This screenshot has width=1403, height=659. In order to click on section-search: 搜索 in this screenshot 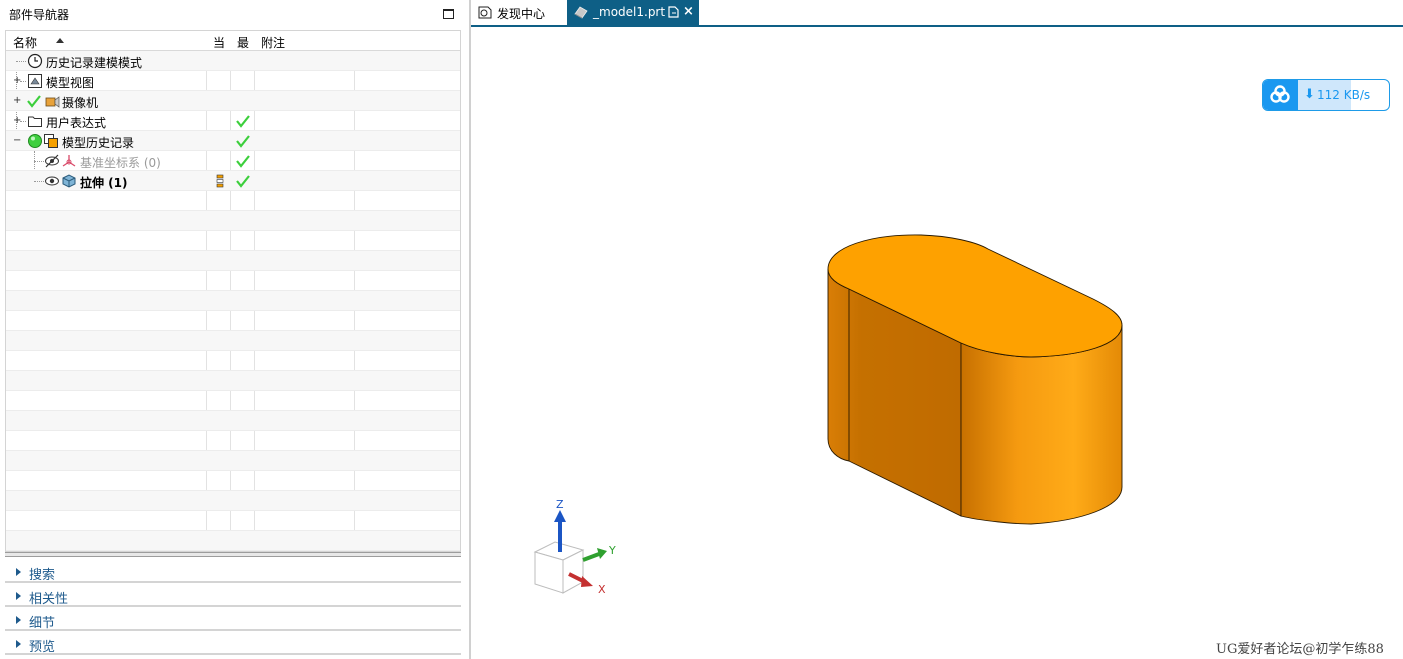, I will do `click(233, 571)`.